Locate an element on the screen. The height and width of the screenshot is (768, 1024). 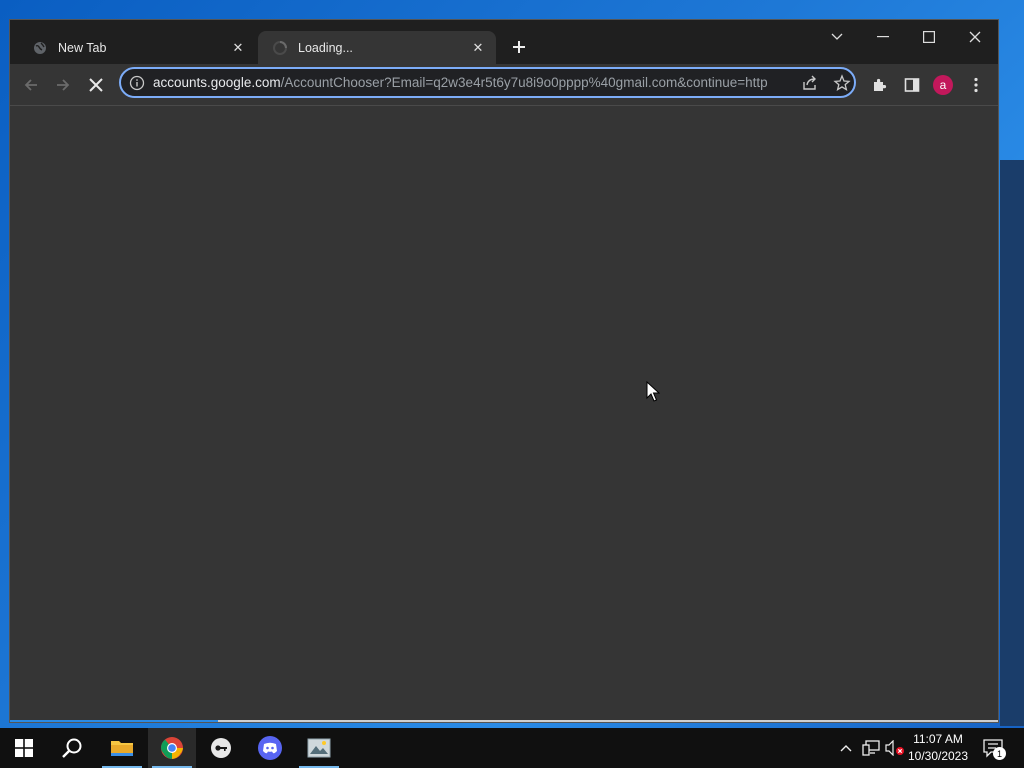
side-panel-button is located at coordinates (912, 85).